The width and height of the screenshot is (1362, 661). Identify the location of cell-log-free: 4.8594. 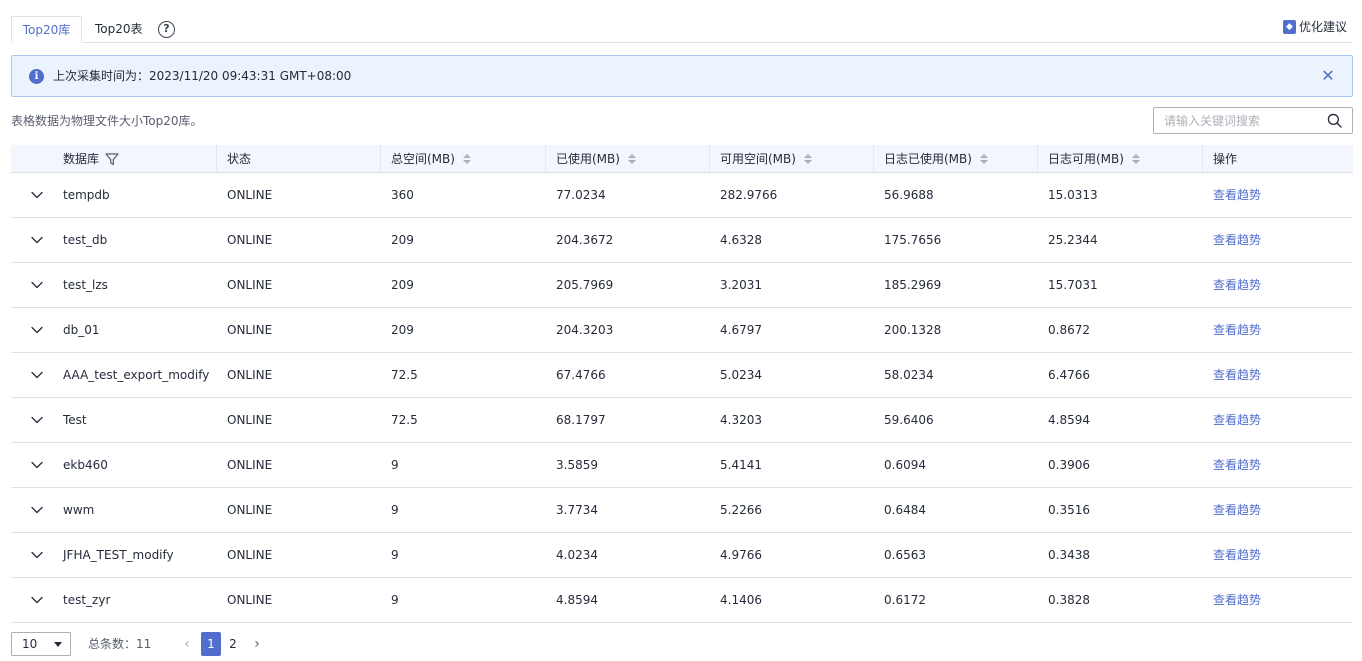
(1069, 420).